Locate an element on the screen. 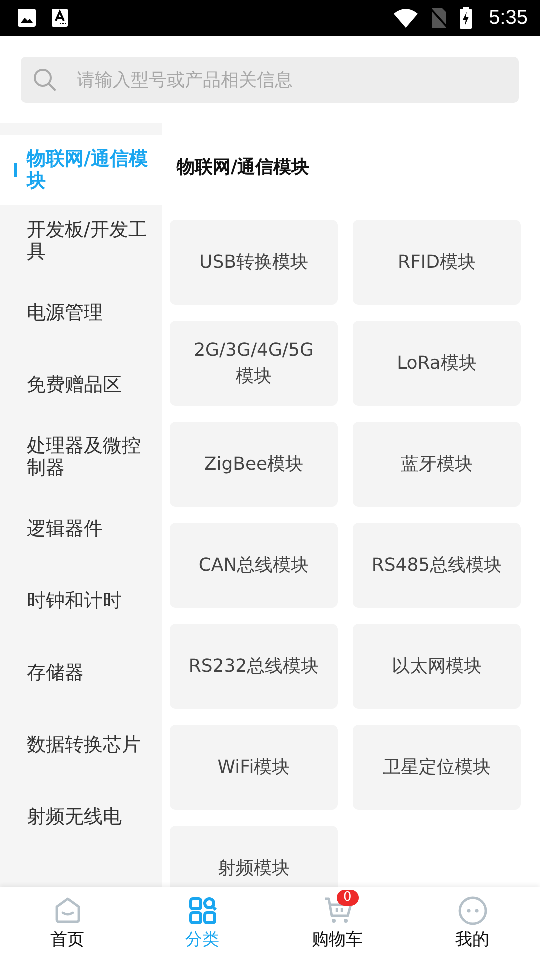 This screenshot has height=960, width=540. grid-icon is located at coordinates (203, 911).